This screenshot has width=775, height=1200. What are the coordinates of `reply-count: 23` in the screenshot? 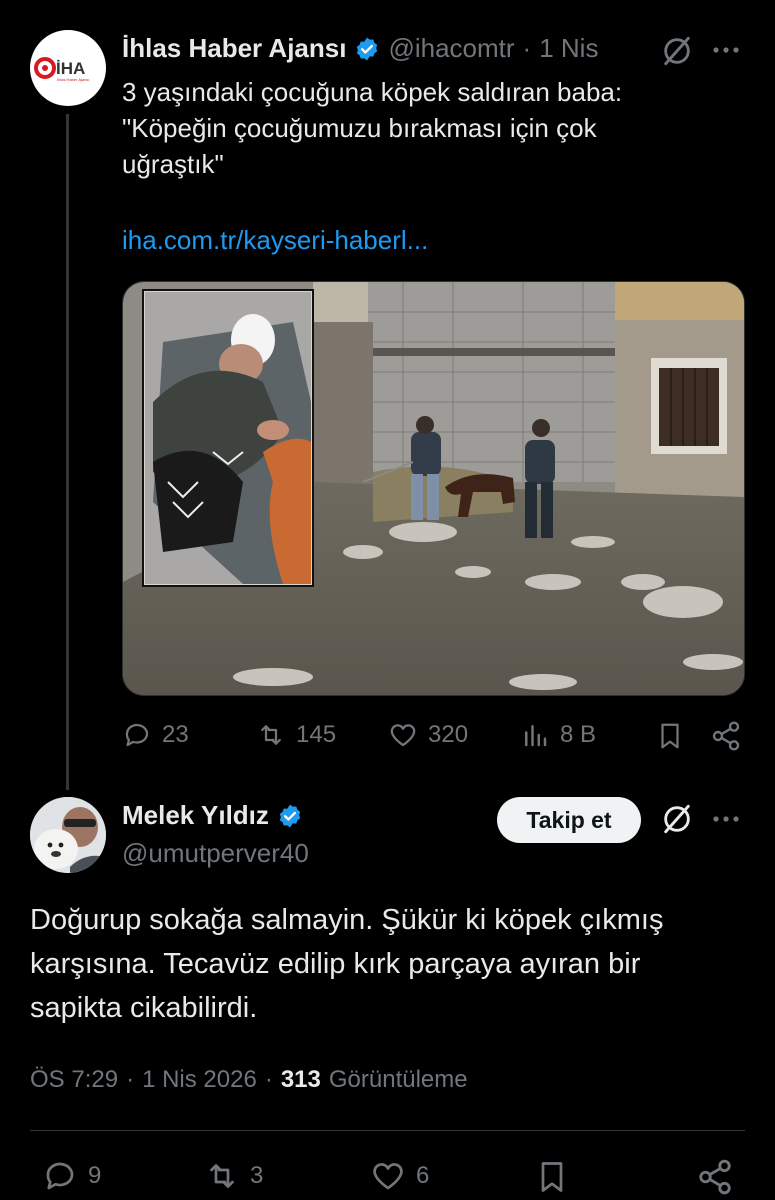 It's located at (175, 734).